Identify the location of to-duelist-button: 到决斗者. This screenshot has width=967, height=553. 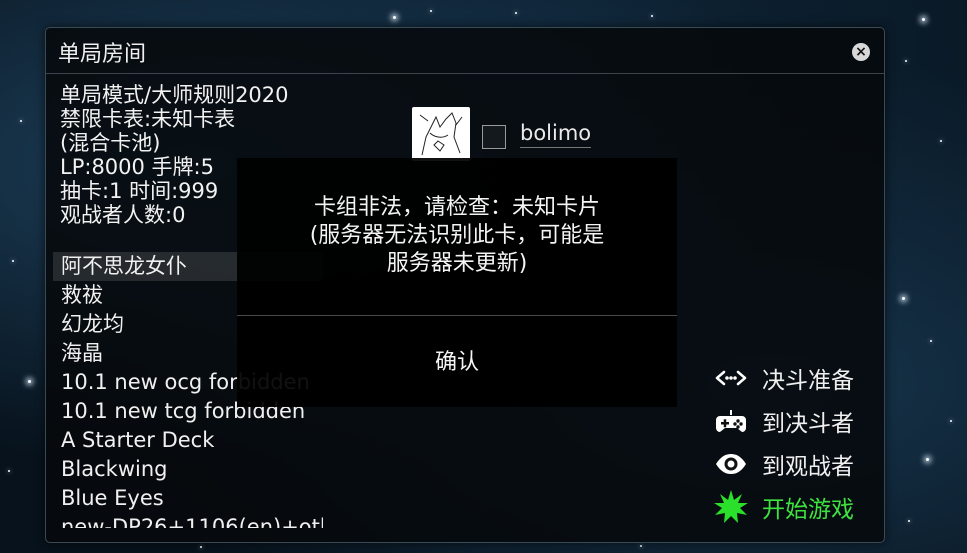
(784, 420).